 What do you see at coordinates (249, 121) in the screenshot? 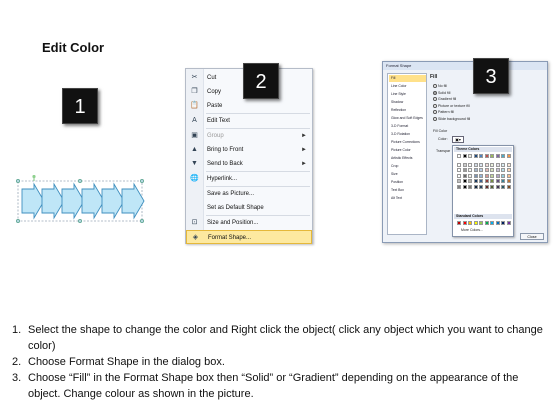
I see `menu-item-edit-text: A Edit Text` at bounding box center [249, 121].